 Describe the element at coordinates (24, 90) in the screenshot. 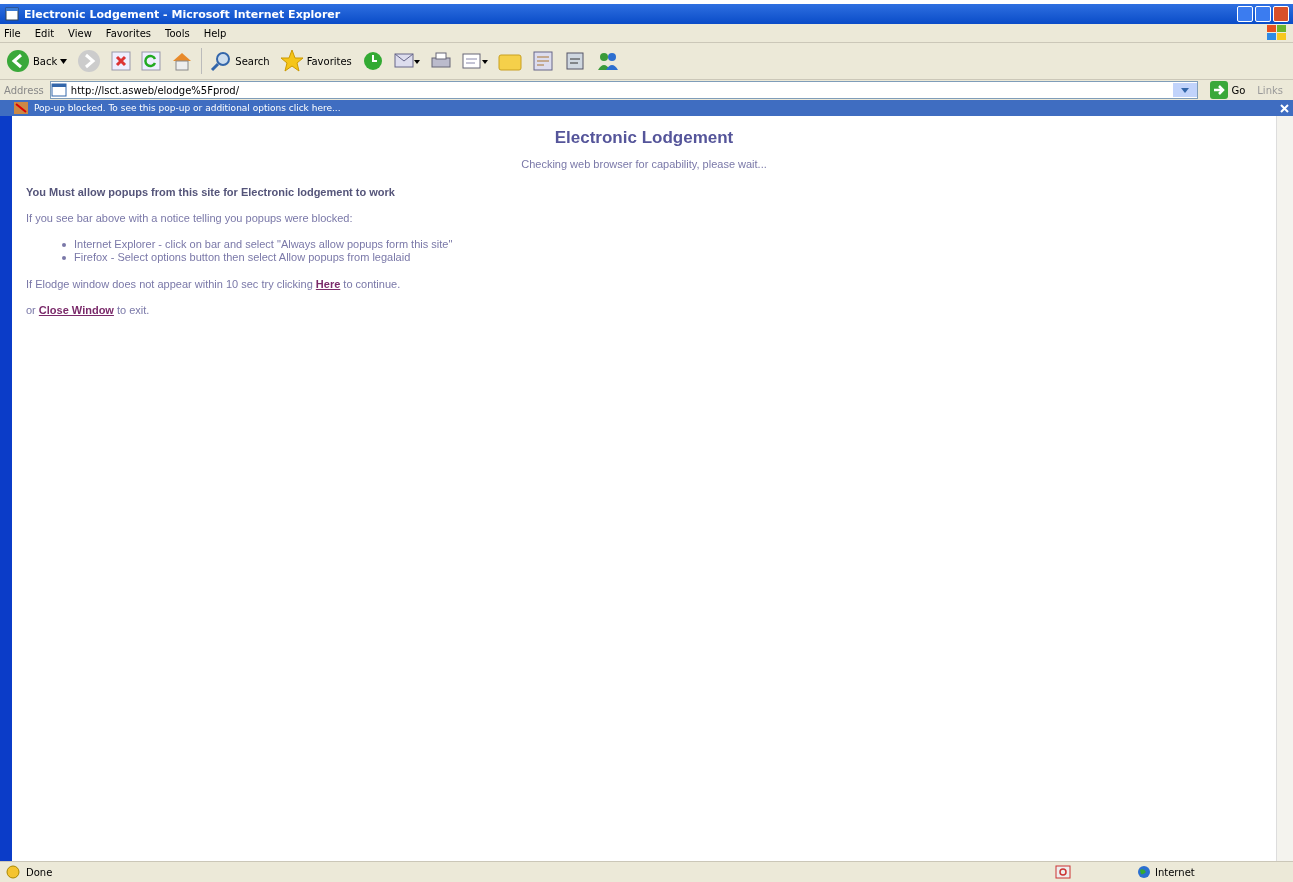

I see `address-label: Address` at that location.